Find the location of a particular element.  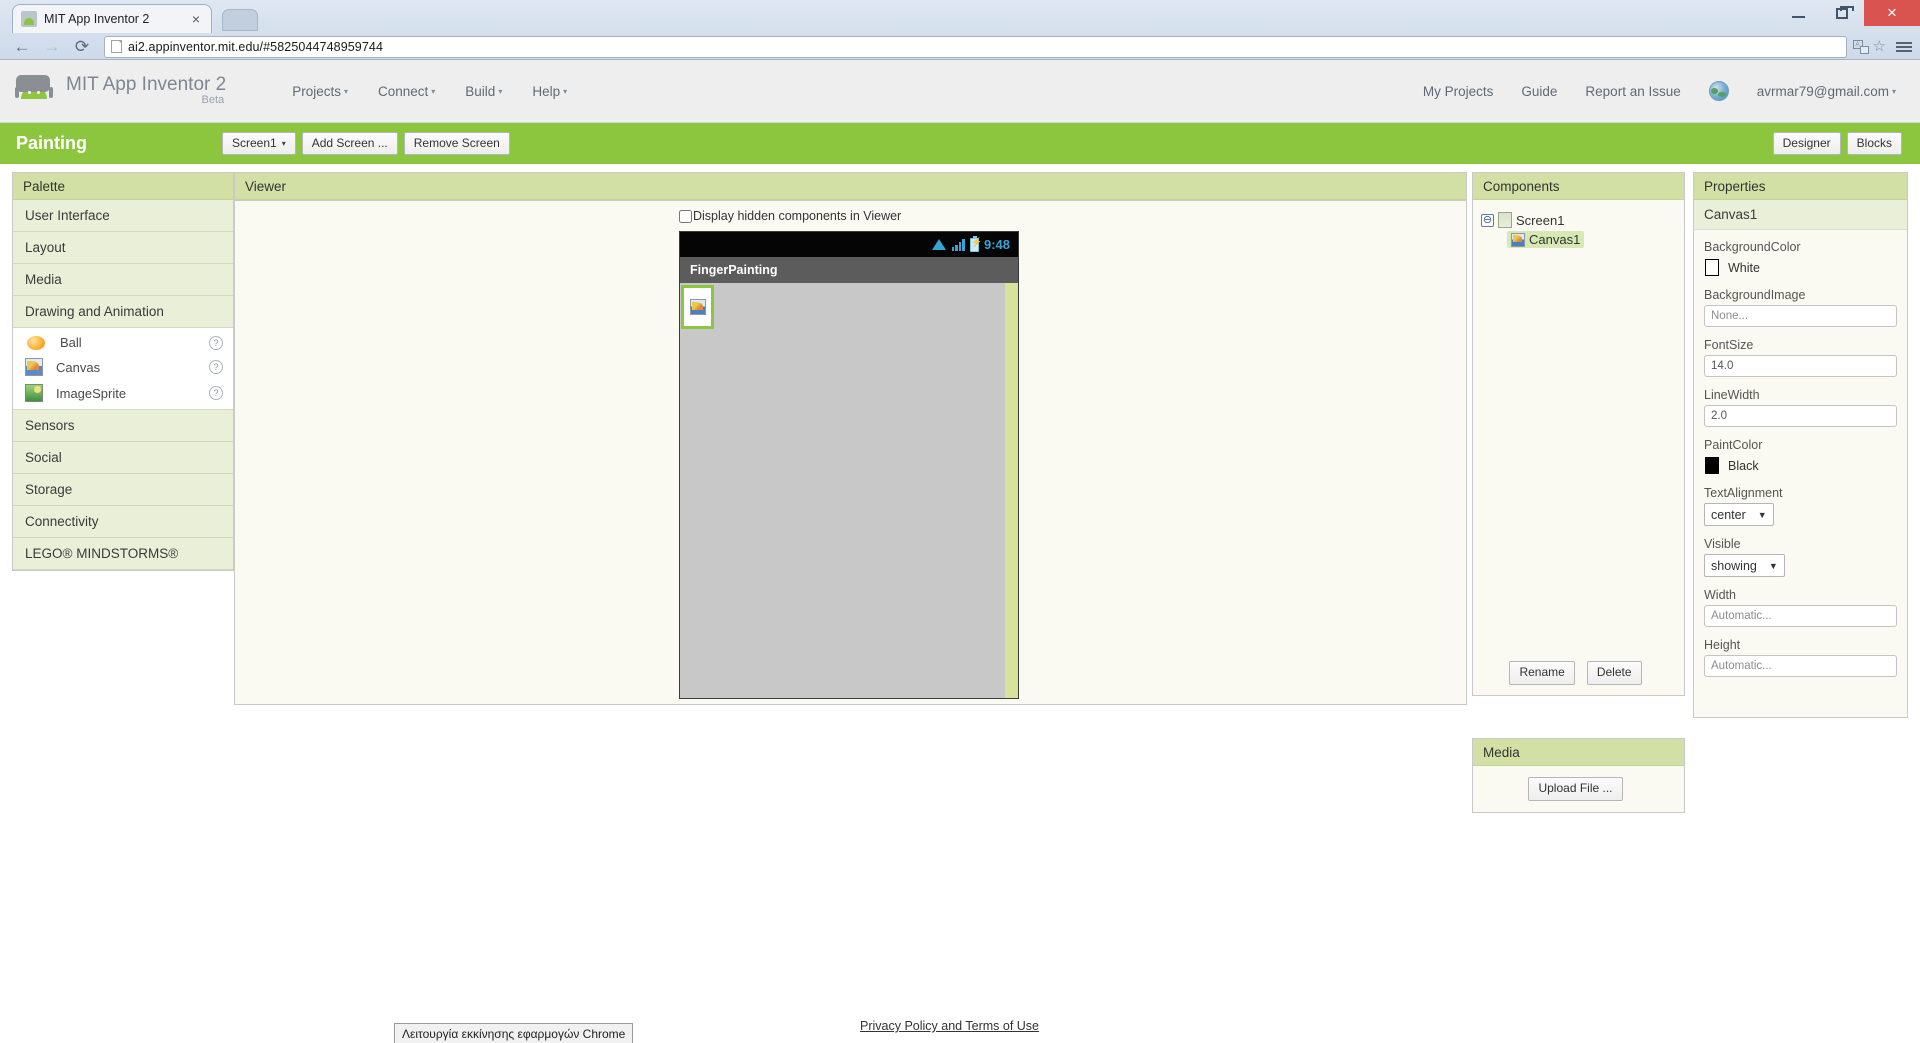

account-email: avrmar79@gmail.com is located at coordinates (1822, 91).